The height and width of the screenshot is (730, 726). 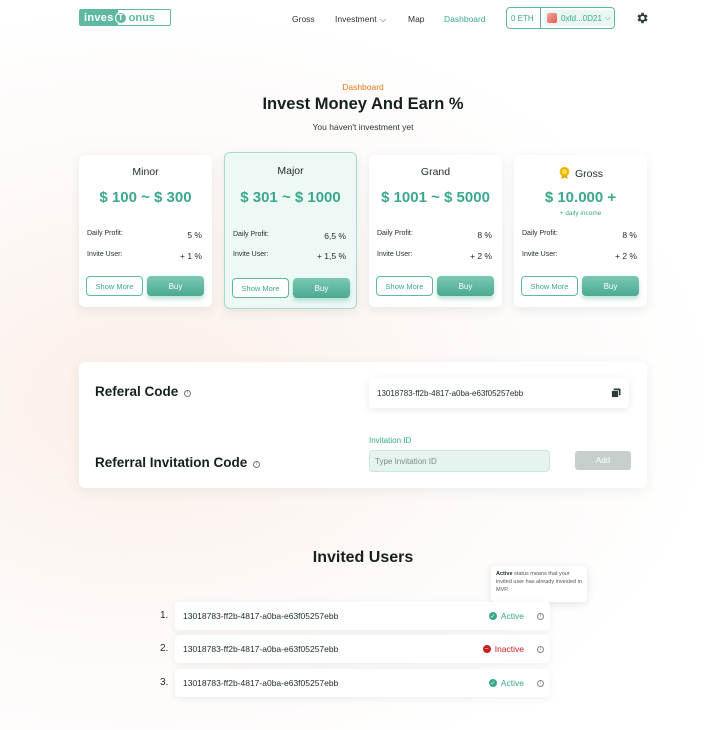 What do you see at coordinates (144, 235) in the screenshot?
I see `plan-profit-row: Daily Profit: 5 %` at bounding box center [144, 235].